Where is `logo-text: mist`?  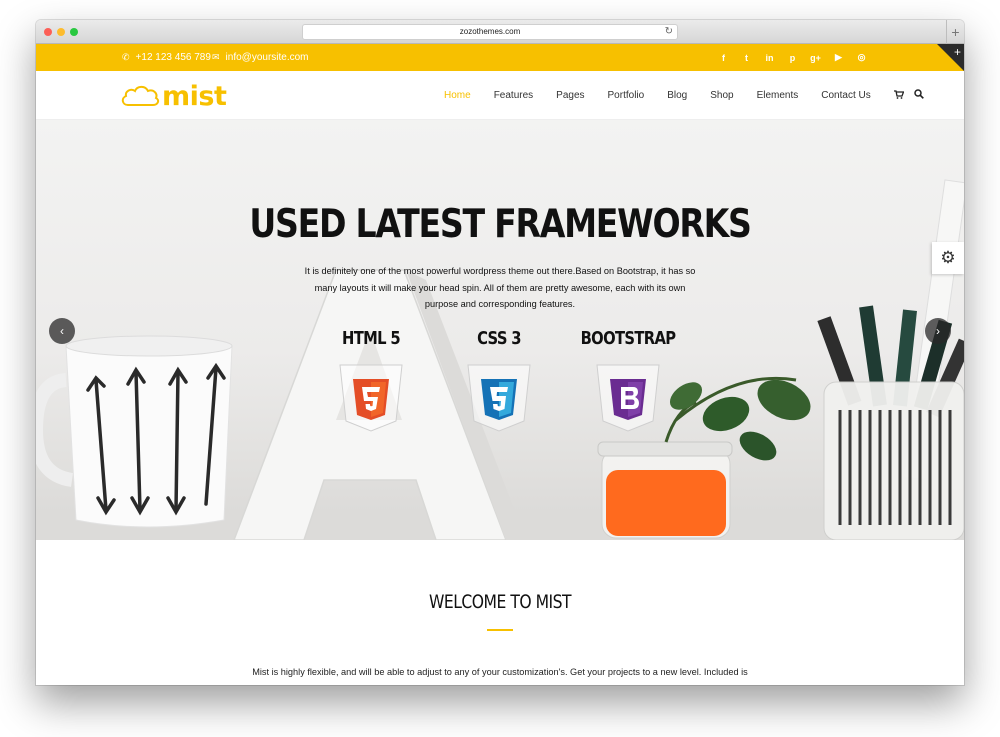
logo-text: mist is located at coordinates (194, 96).